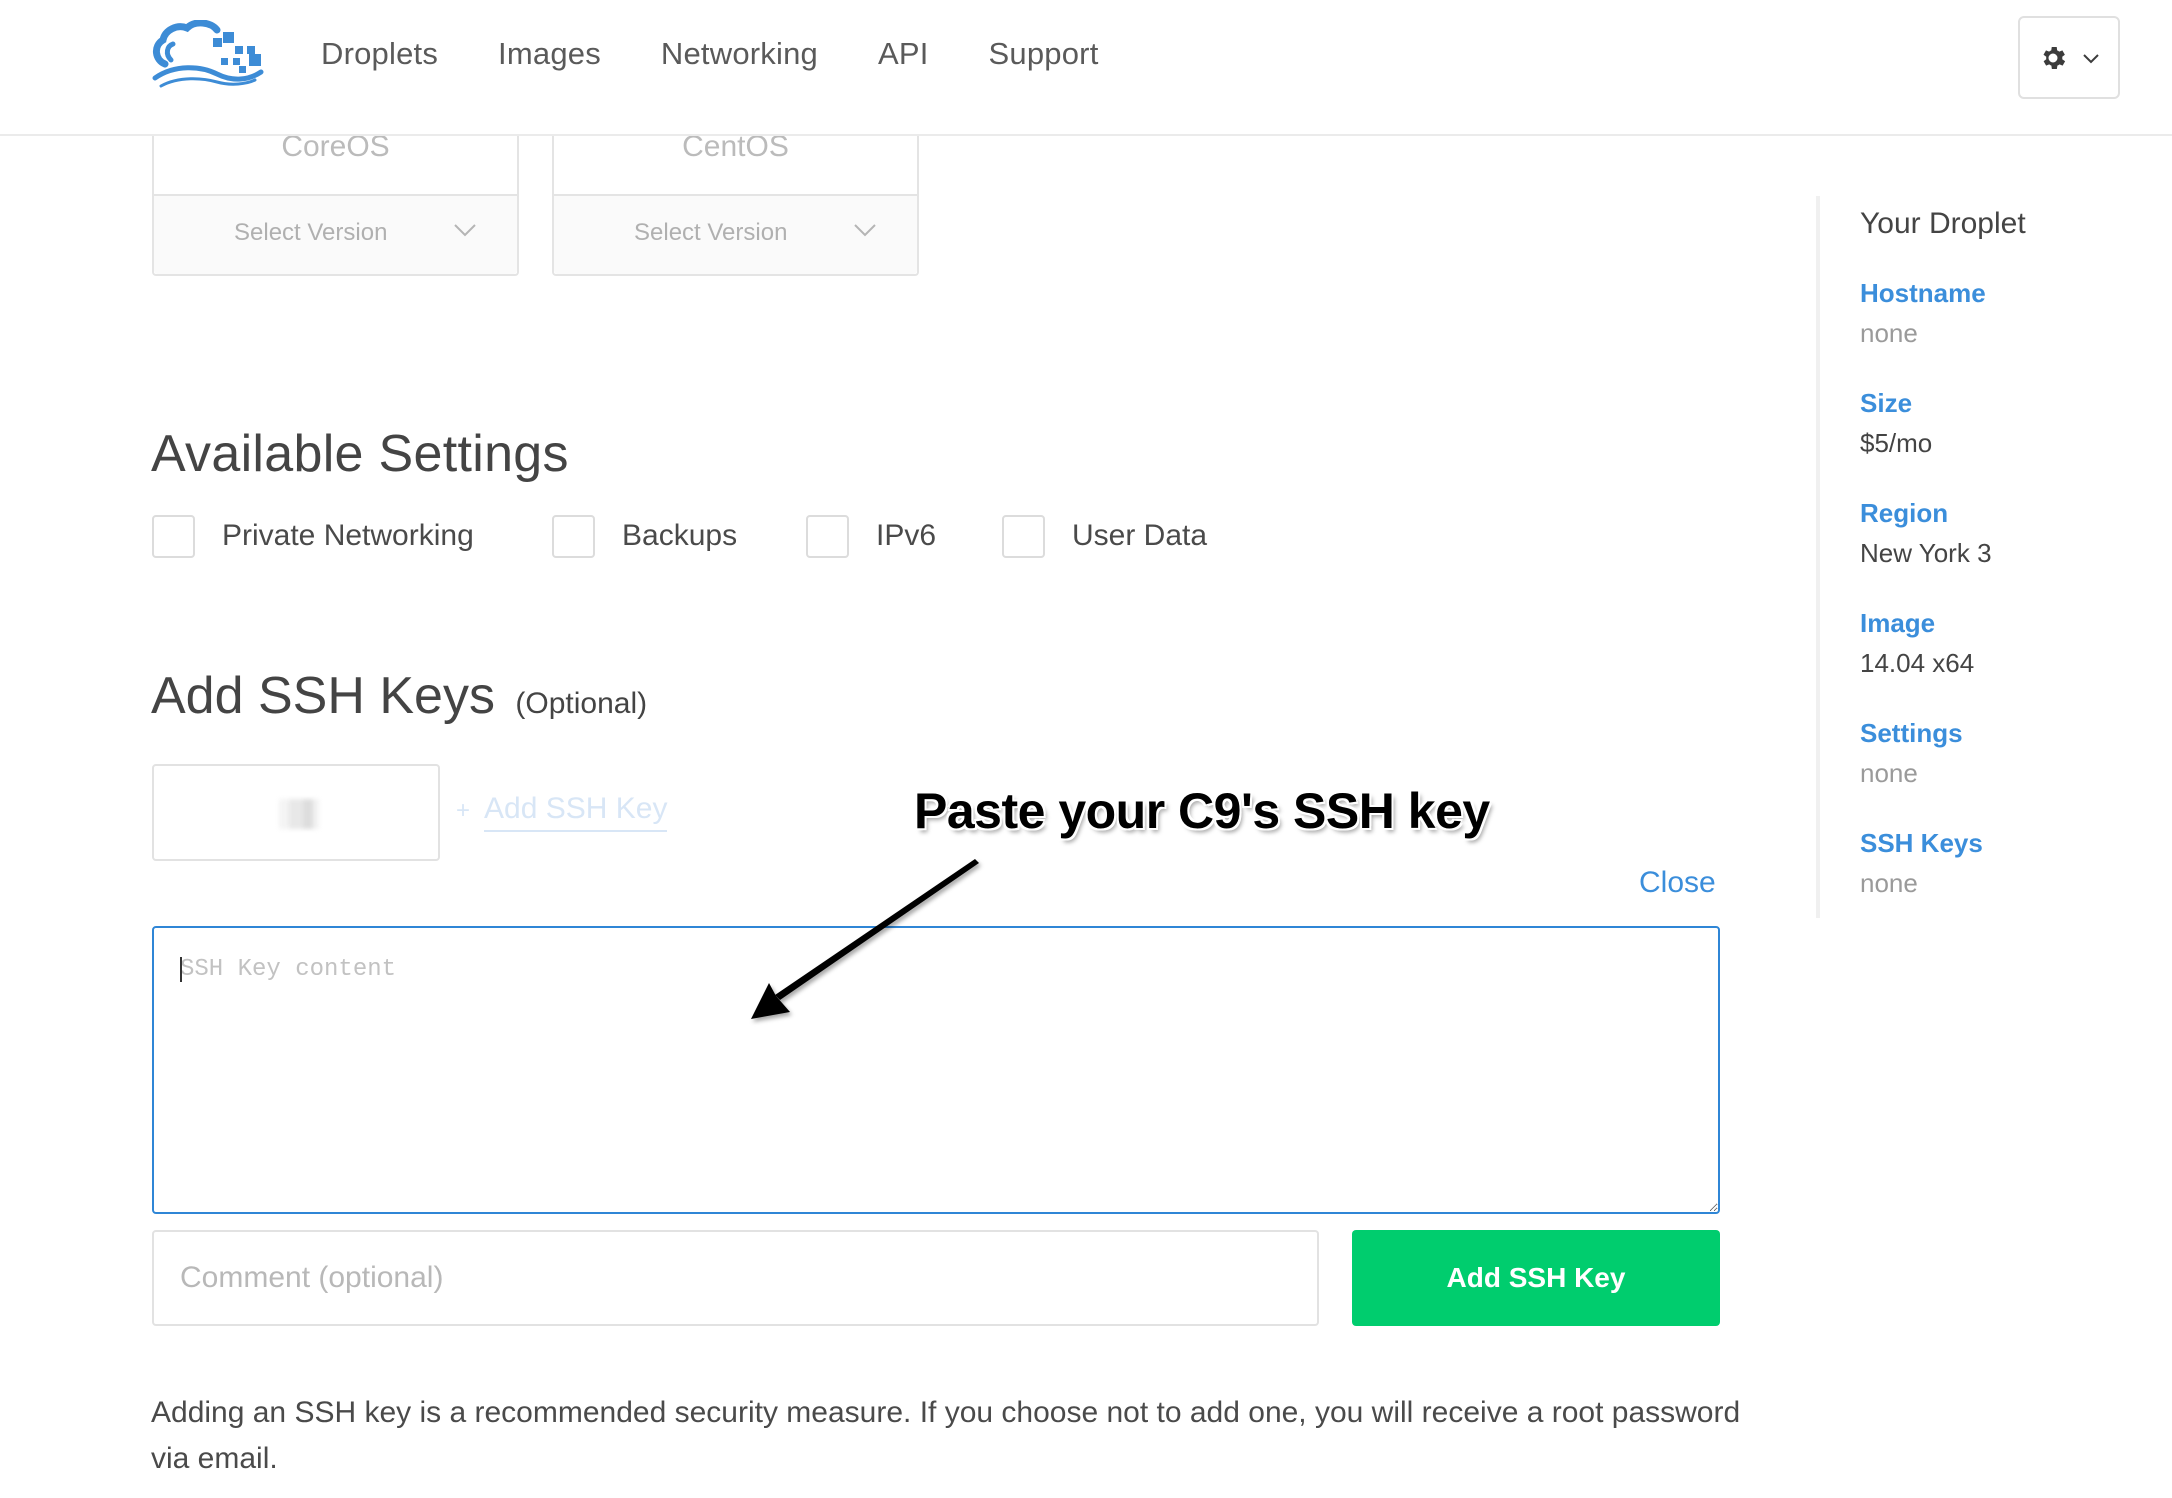 This screenshot has width=2172, height=1498. Describe the element at coordinates (1926, 513) in the screenshot. I see `summary-label: Region` at that location.